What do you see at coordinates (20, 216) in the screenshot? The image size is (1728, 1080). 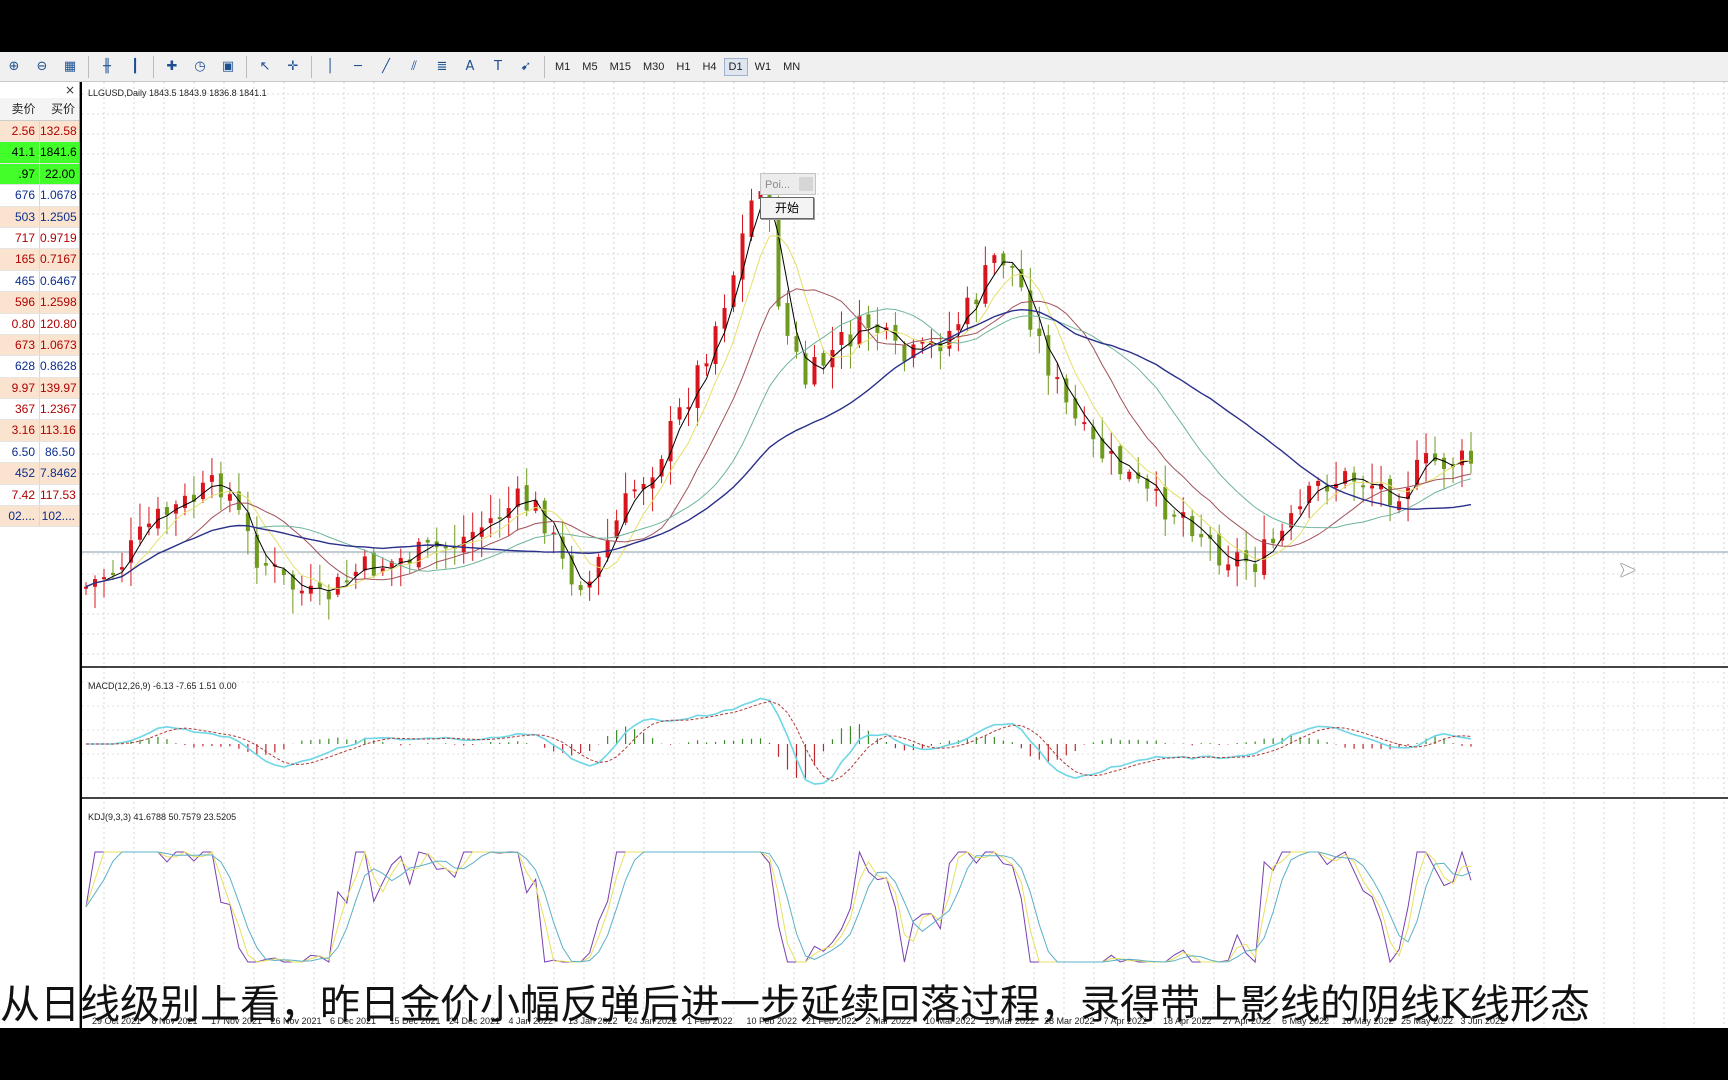 I see `bid-price: 503` at bounding box center [20, 216].